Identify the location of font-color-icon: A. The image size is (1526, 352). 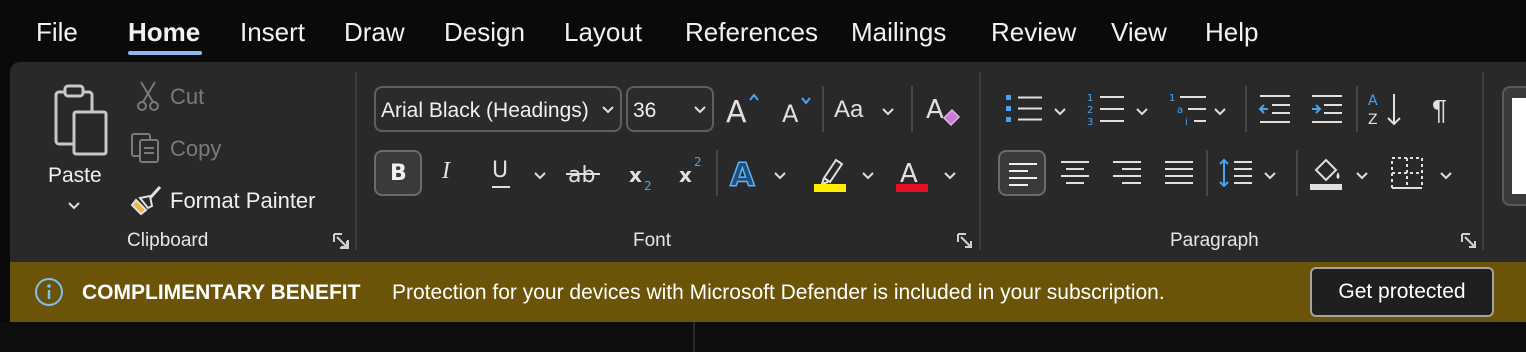
(913, 174).